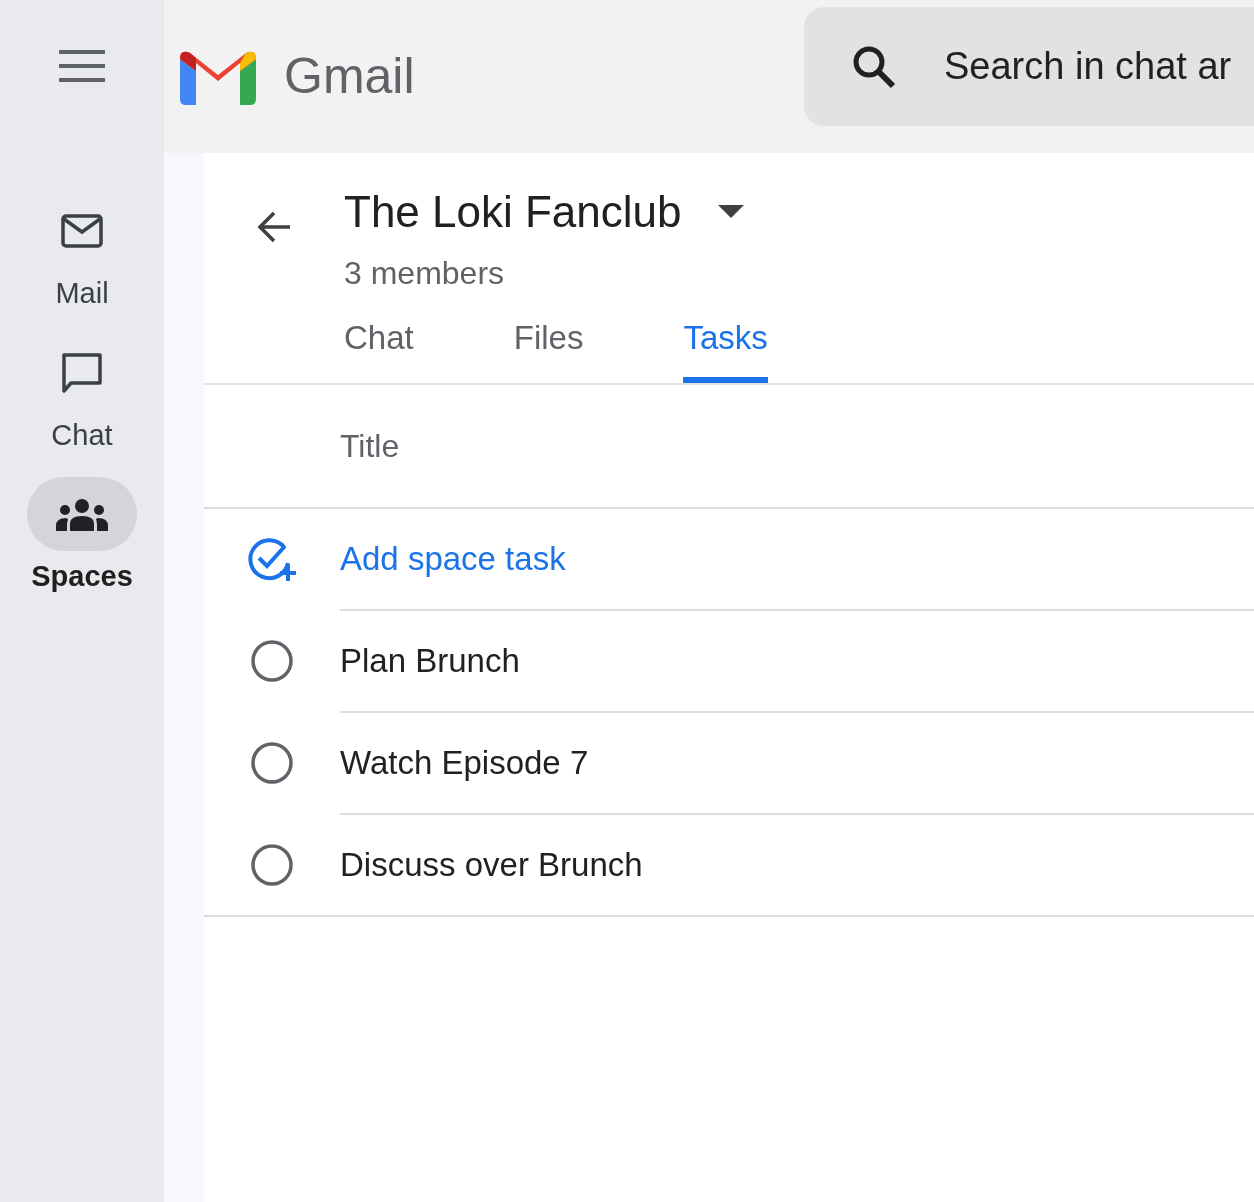  Describe the element at coordinates (82, 514) in the screenshot. I see `people-group-icon` at that location.